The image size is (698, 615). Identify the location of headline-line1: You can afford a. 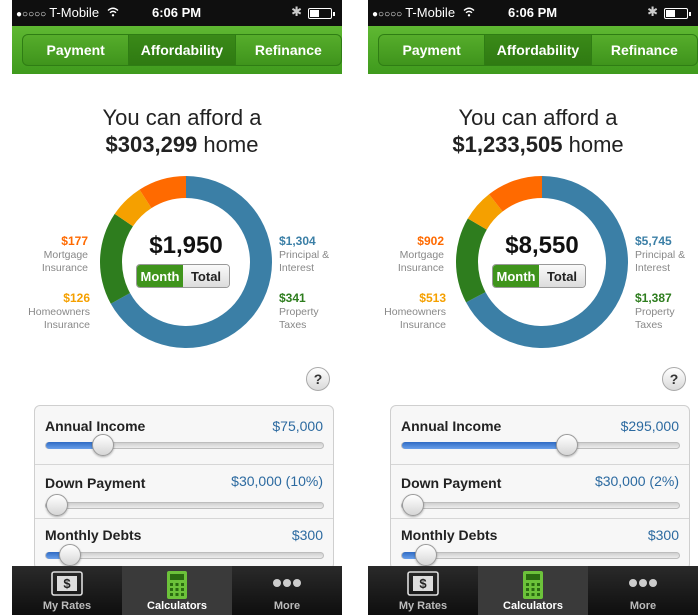
(182, 117).